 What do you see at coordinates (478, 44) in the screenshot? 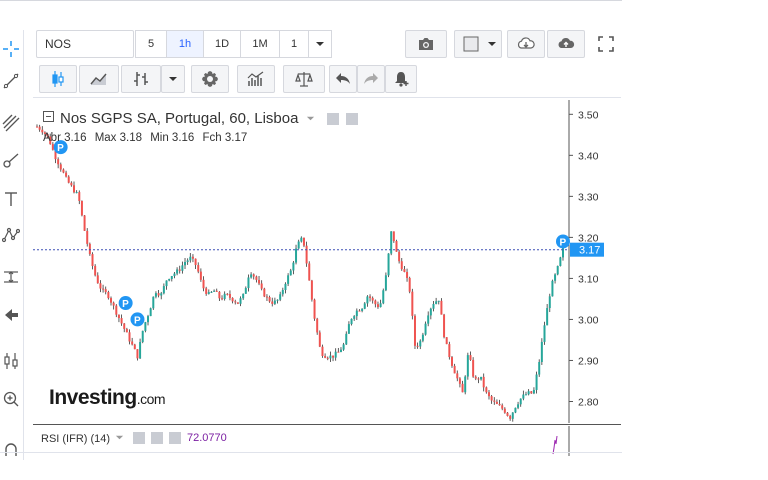
I see `color-picker-button` at bounding box center [478, 44].